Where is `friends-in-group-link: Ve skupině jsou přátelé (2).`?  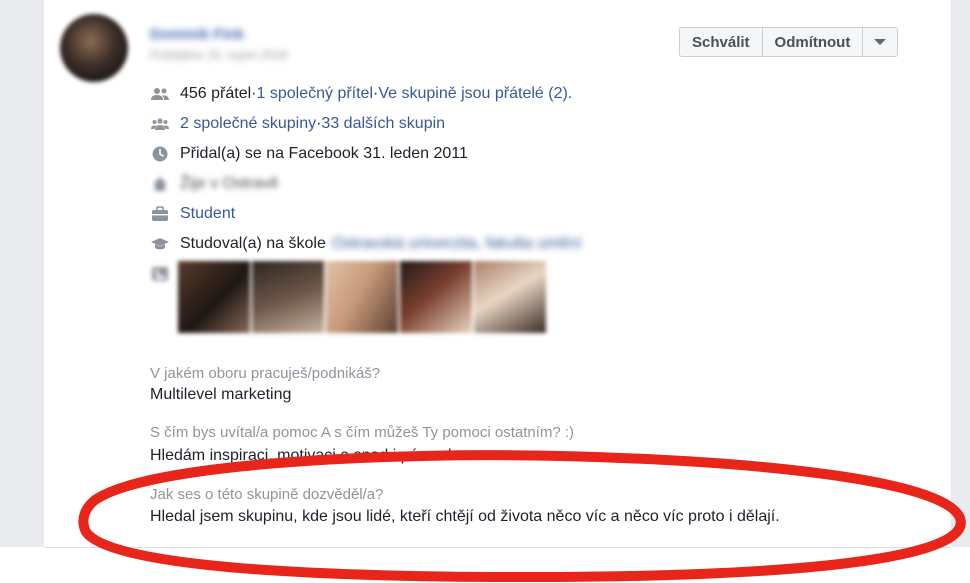 friends-in-group-link: Ve skupině jsou přátelé (2). is located at coordinates (475, 94).